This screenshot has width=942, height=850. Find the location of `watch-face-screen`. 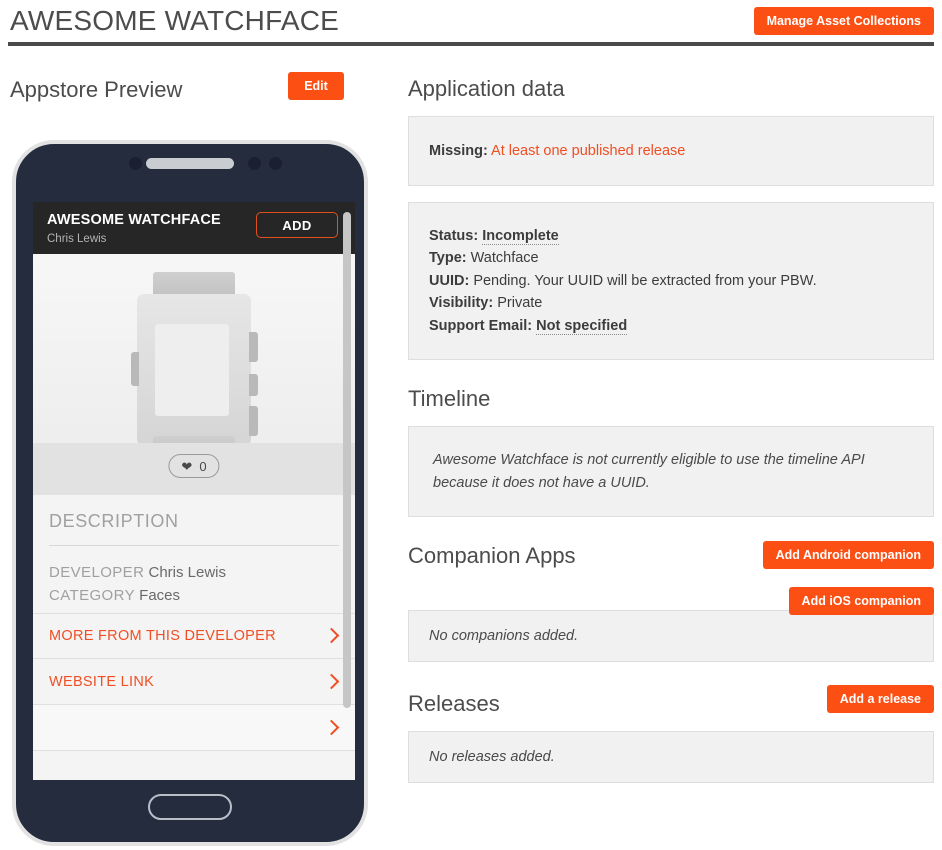

watch-face-screen is located at coordinates (192, 370).